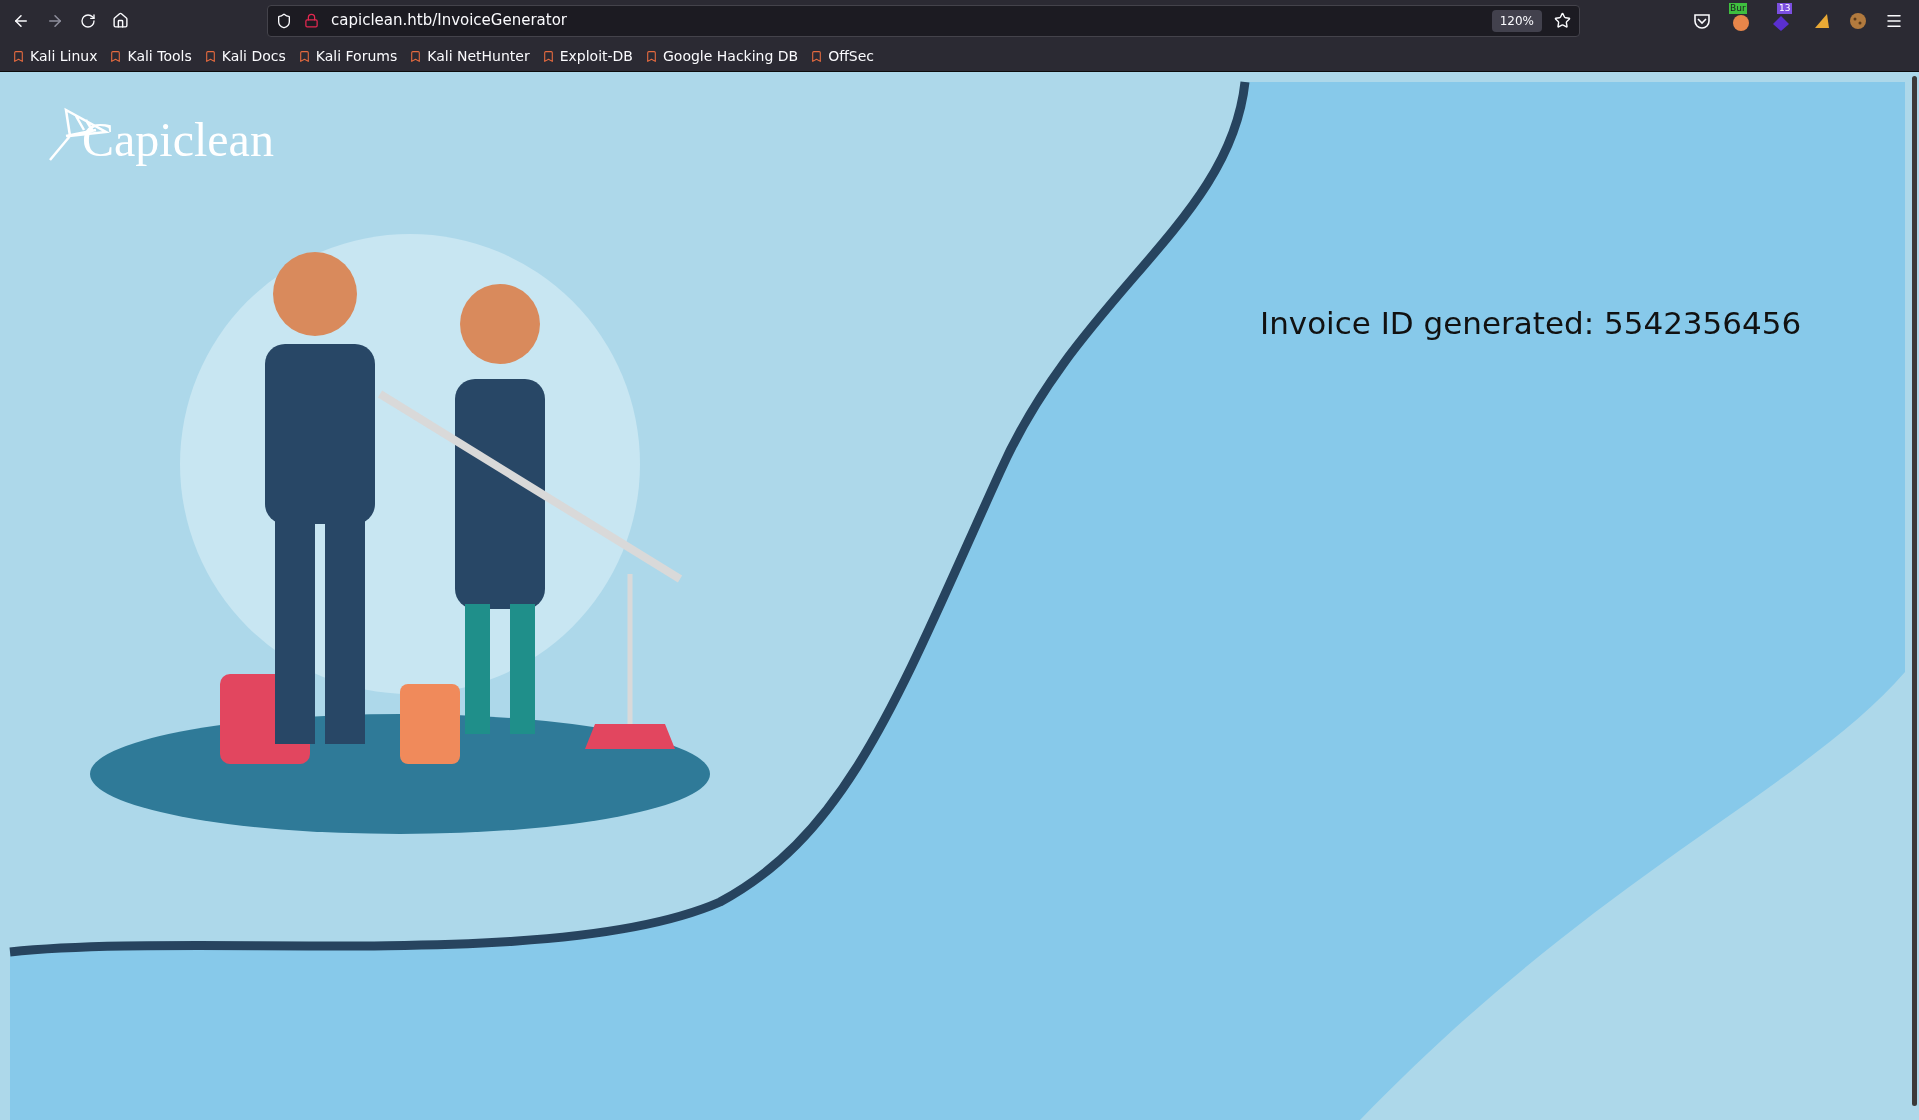  Describe the element at coordinates (244, 56) in the screenshot. I see `bookmark-link: Kali Docs` at that location.